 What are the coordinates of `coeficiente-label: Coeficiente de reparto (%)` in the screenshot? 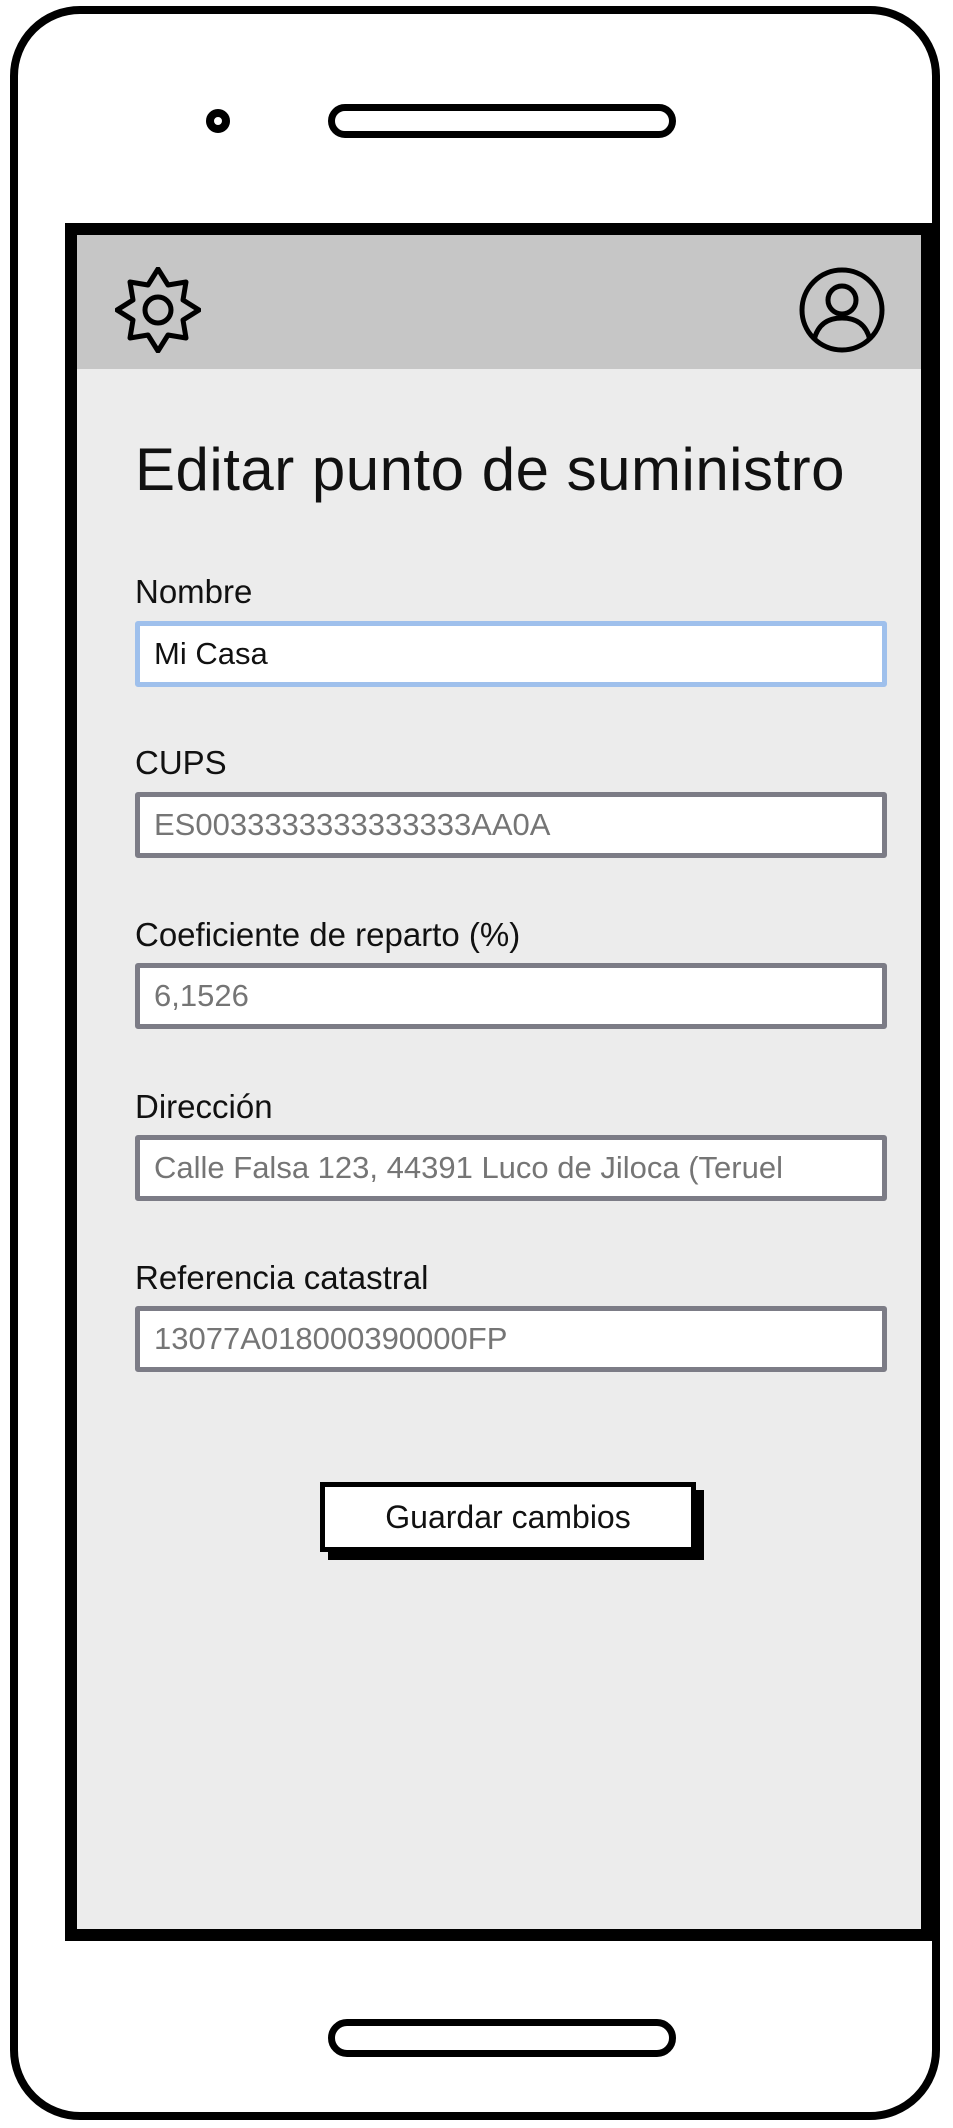 It's located at (328, 934).